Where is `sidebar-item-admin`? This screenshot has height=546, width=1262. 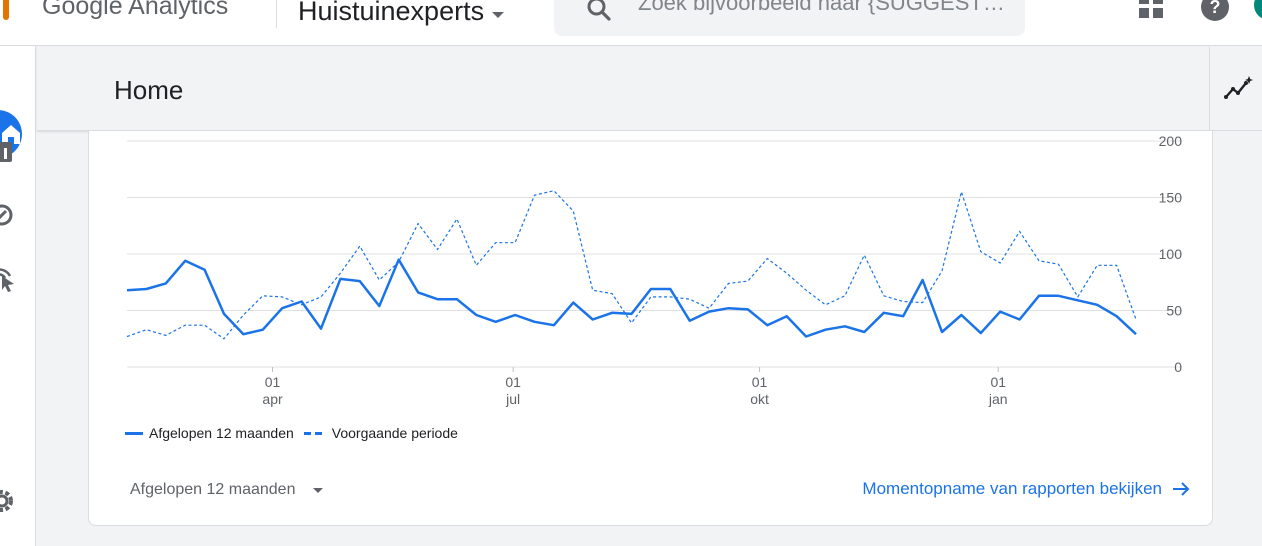
sidebar-item-admin is located at coordinates (12, 501).